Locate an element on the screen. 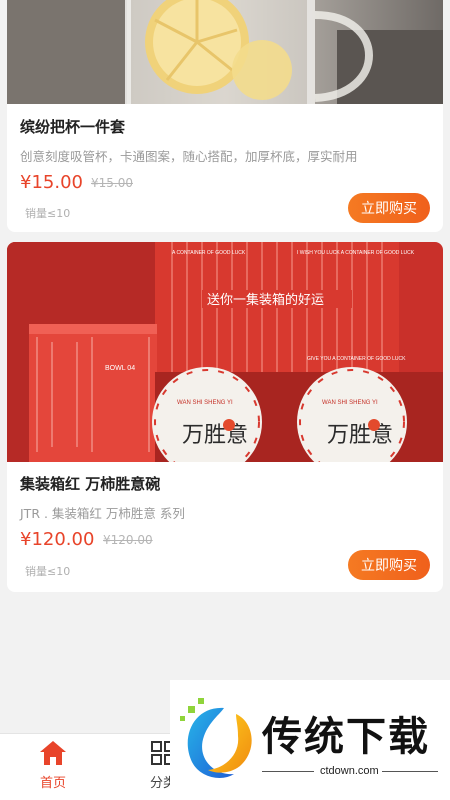 This screenshot has height=800, width=450. home-icon is located at coordinates (53, 753).